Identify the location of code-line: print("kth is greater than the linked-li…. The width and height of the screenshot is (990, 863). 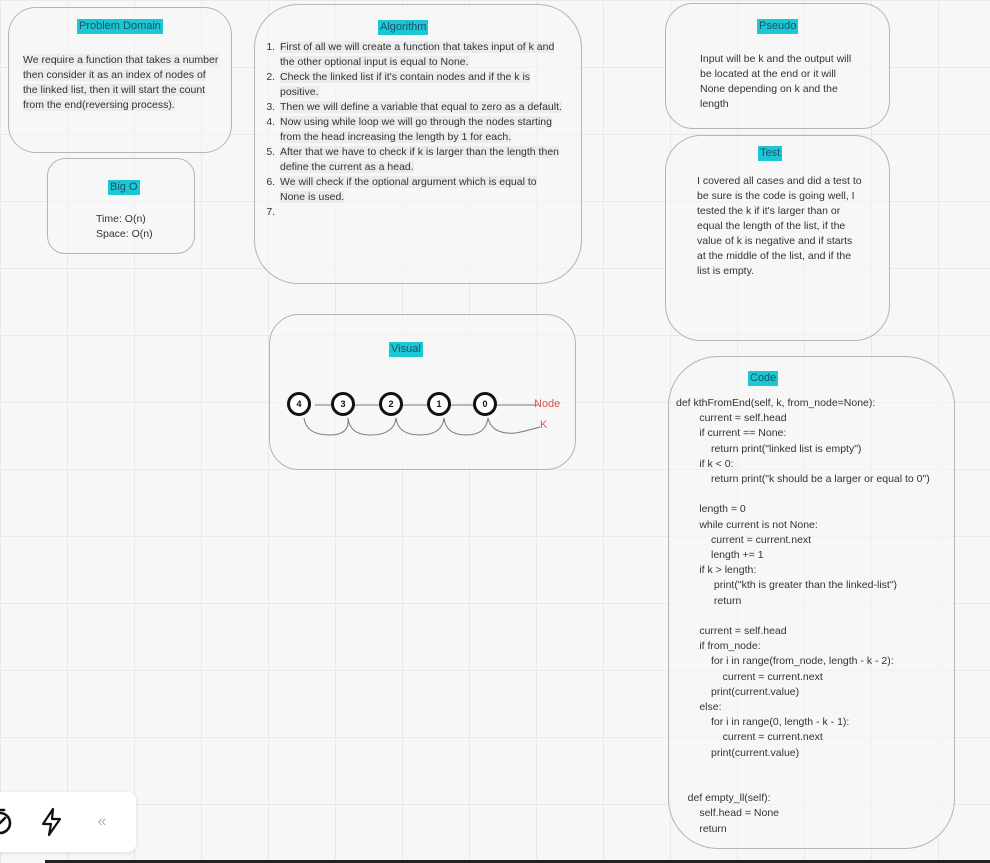
(787, 585).